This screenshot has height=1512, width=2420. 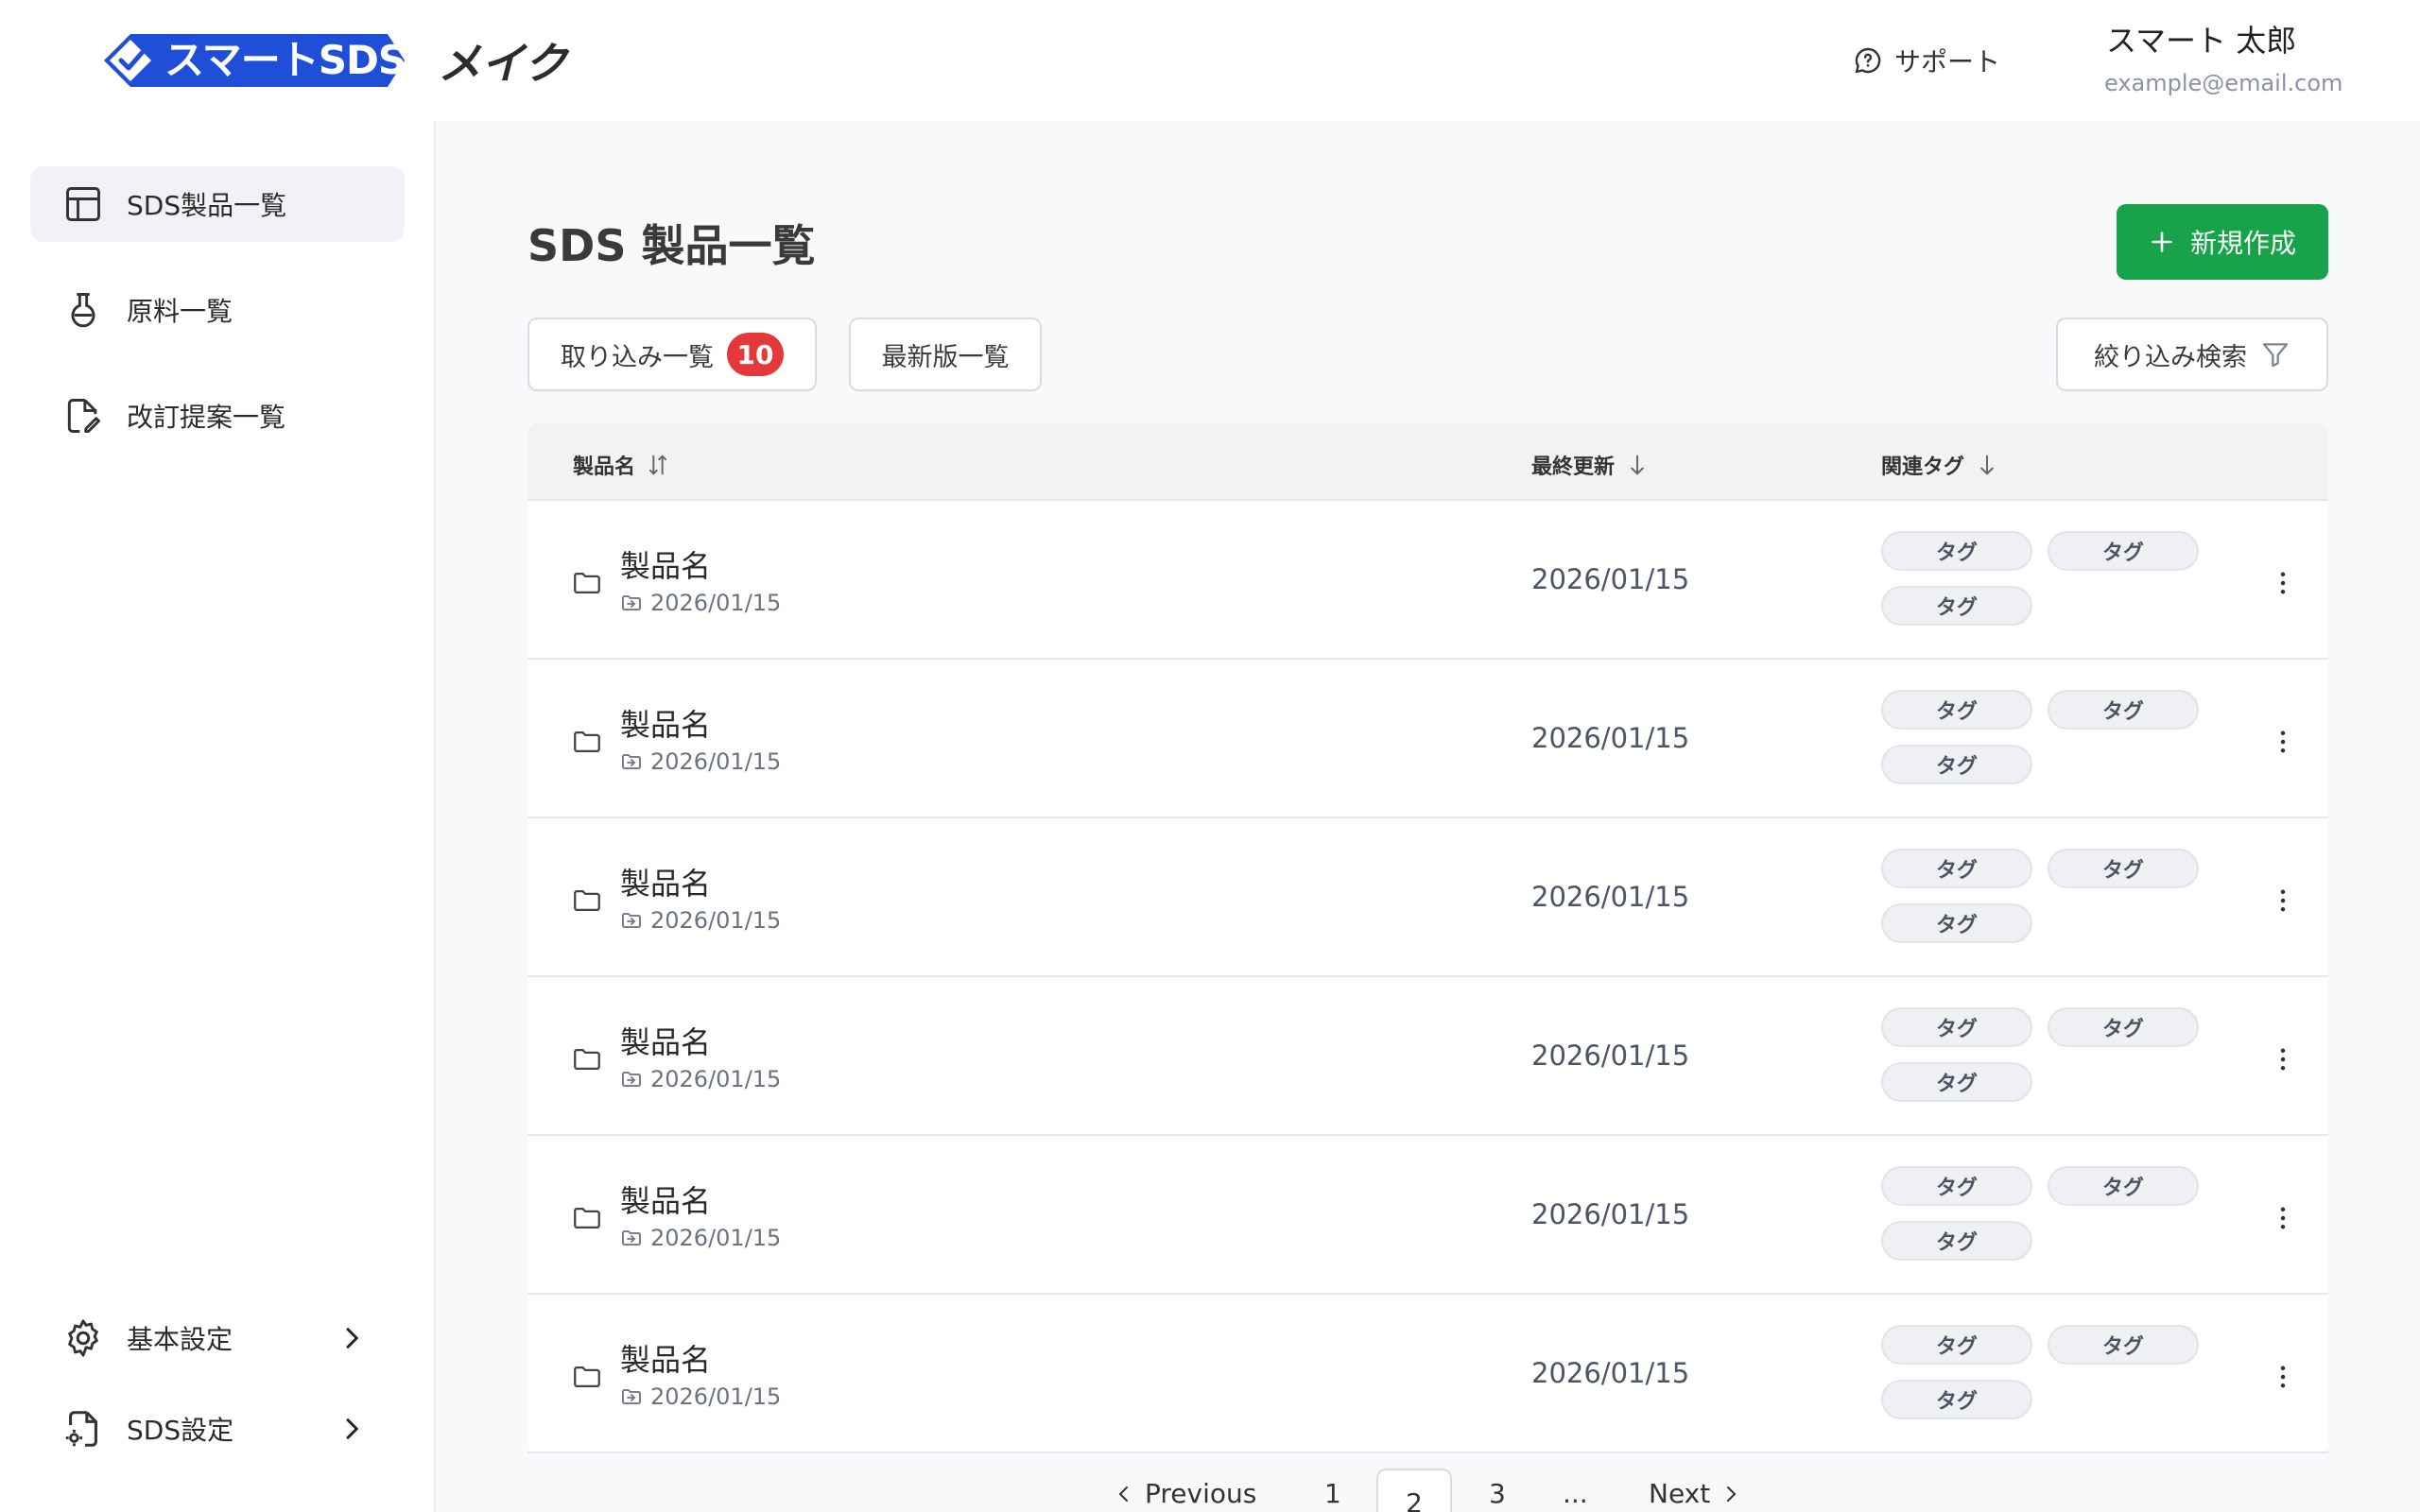 What do you see at coordinates (2275, 355) in the screenshot?
I see `filter-icon` at bounding box center [2275, 355].